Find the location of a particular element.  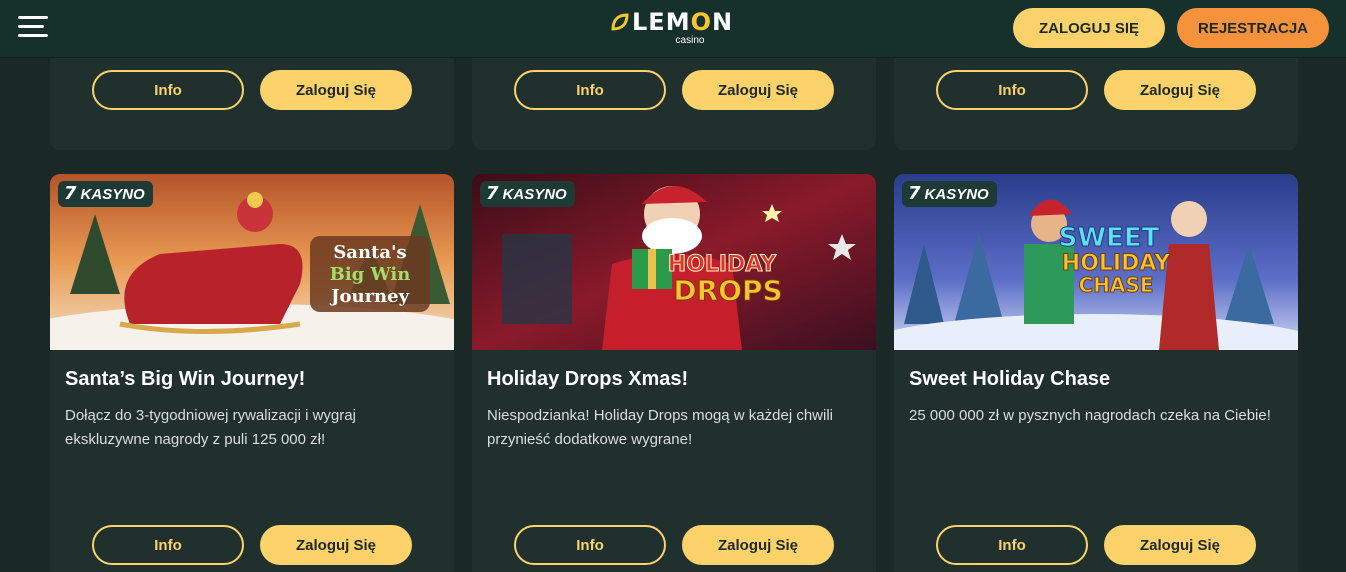

promo-banner-image: HOLIDAY DROPS 7 KASYNO is located at coordinates (674, 262).